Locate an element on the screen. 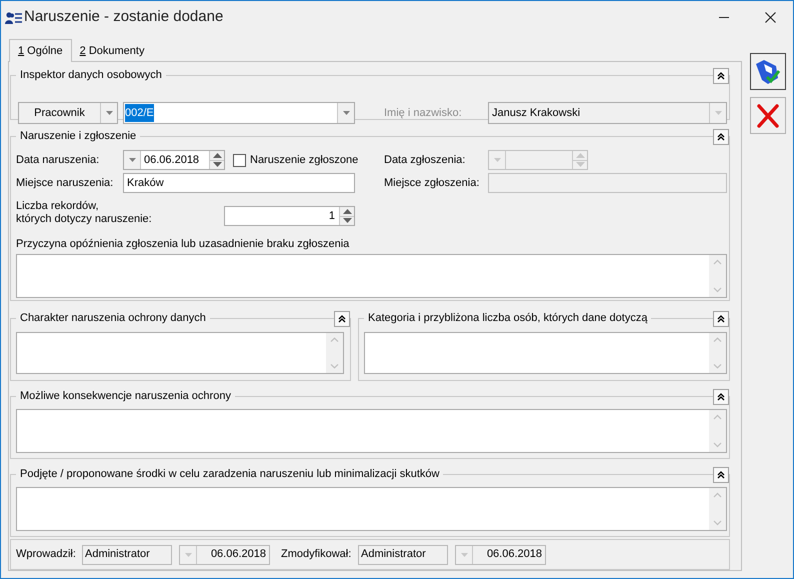  code-text: 002/E is located at coordinates (139, 113).